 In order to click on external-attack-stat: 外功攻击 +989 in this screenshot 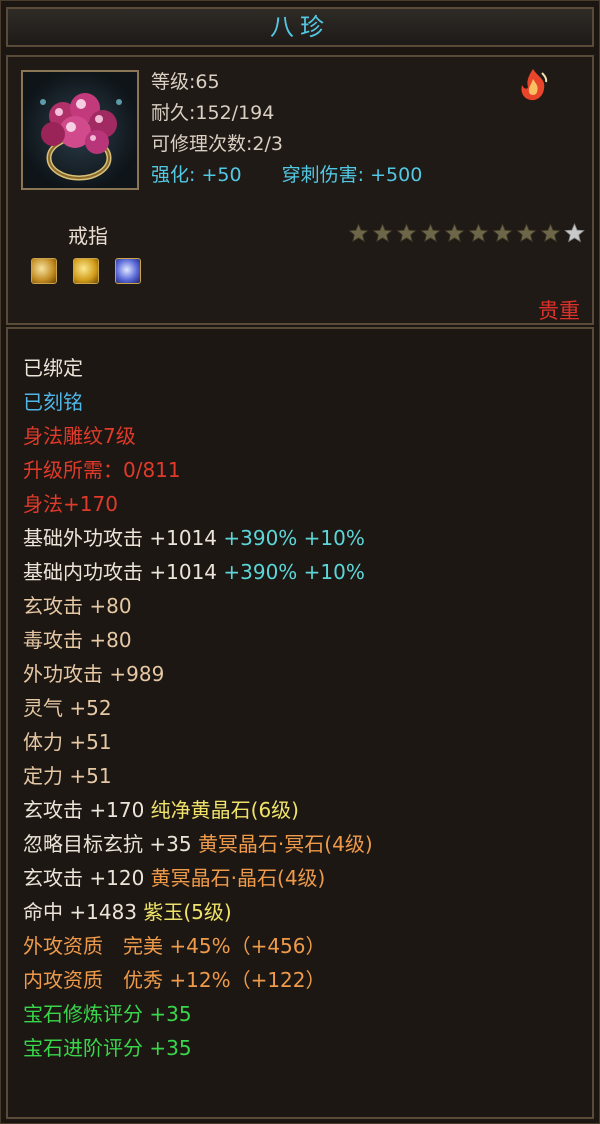, I will do `click(94, 674)`.